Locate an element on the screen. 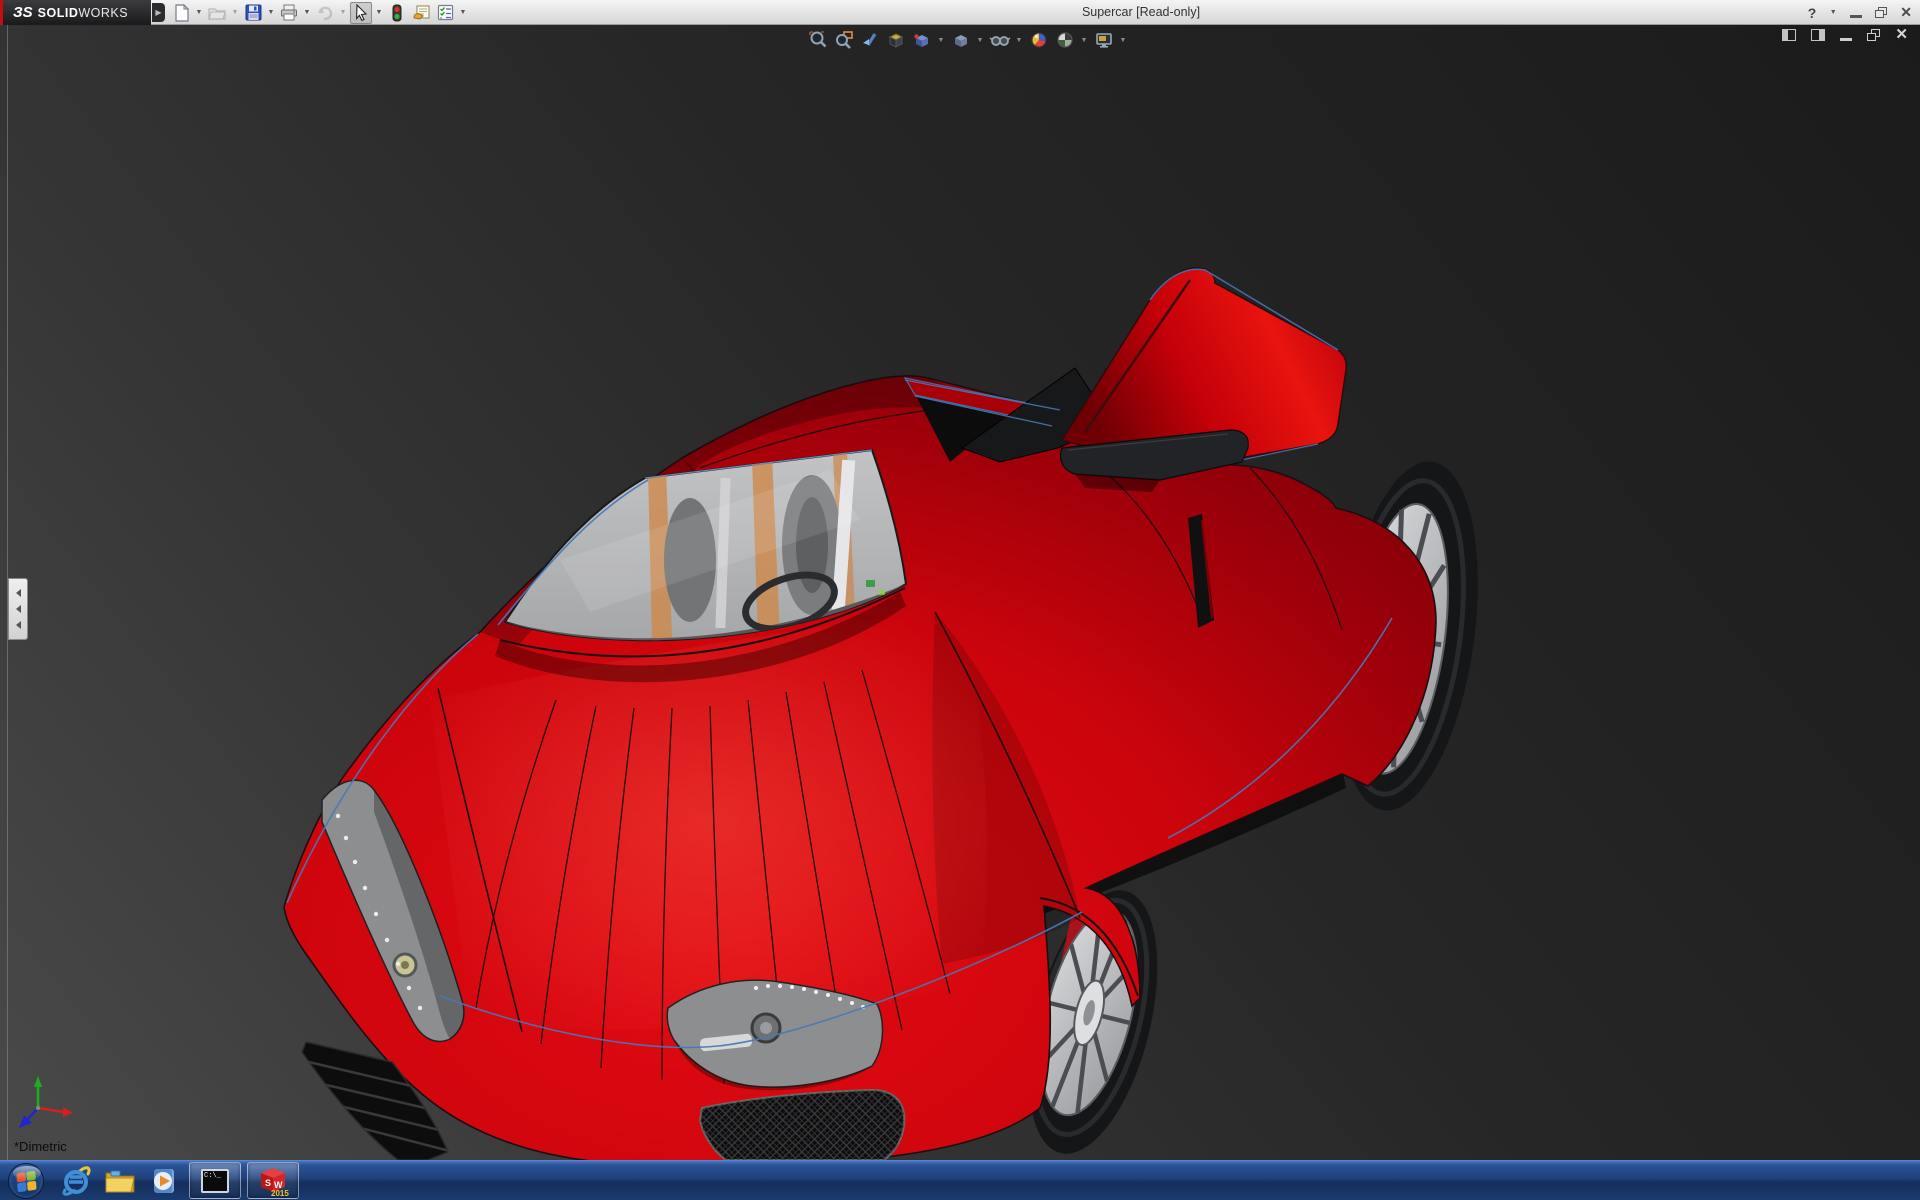 Image resolution: width=1920 pixels, height=1200 pixels. open-button is located at coordinates (217, 13).